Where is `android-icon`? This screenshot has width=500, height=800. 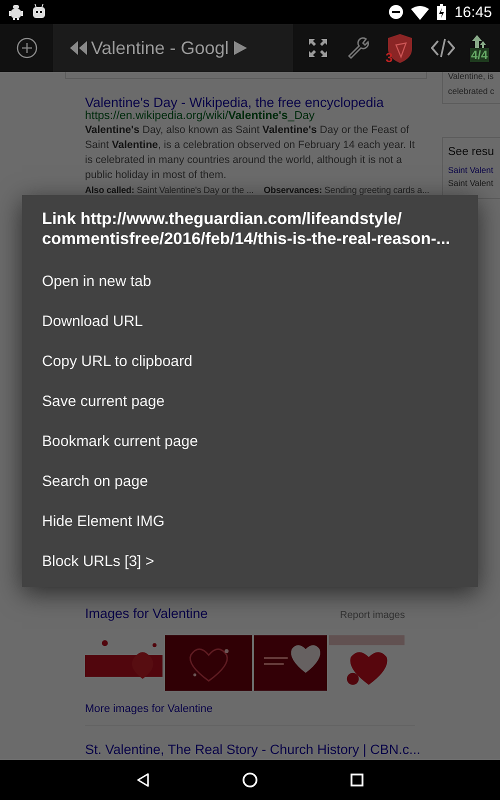
android-icon is located at coordinates (16, 12).